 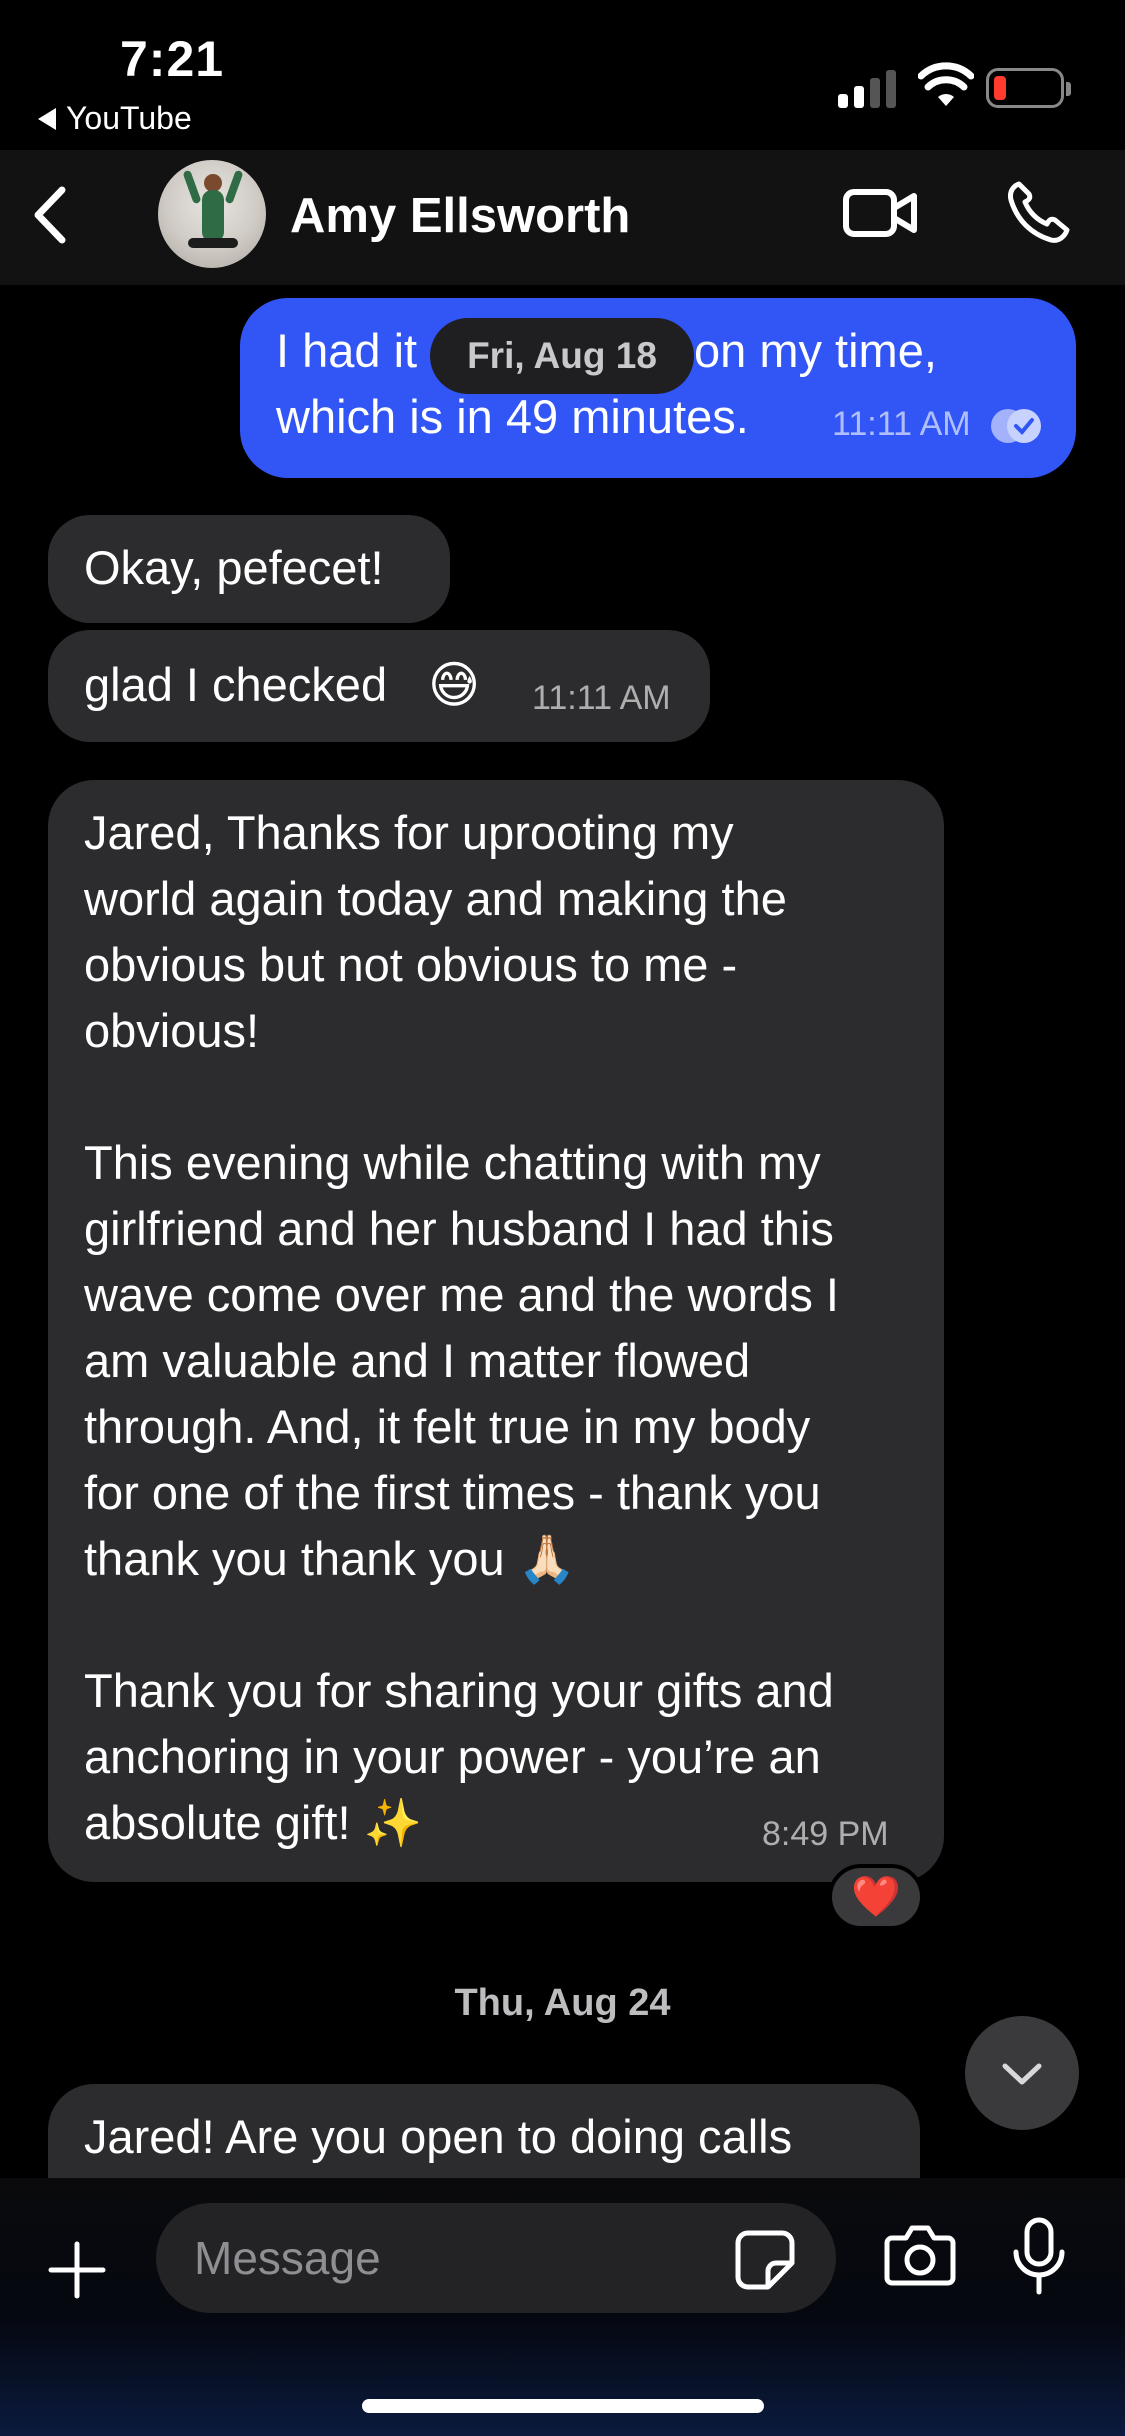 What do you see at coordinates (459, 1690) in the screenshot?
I see `message-line: Thank you for sharing your gifts and` at bounding box center [459, 1690].